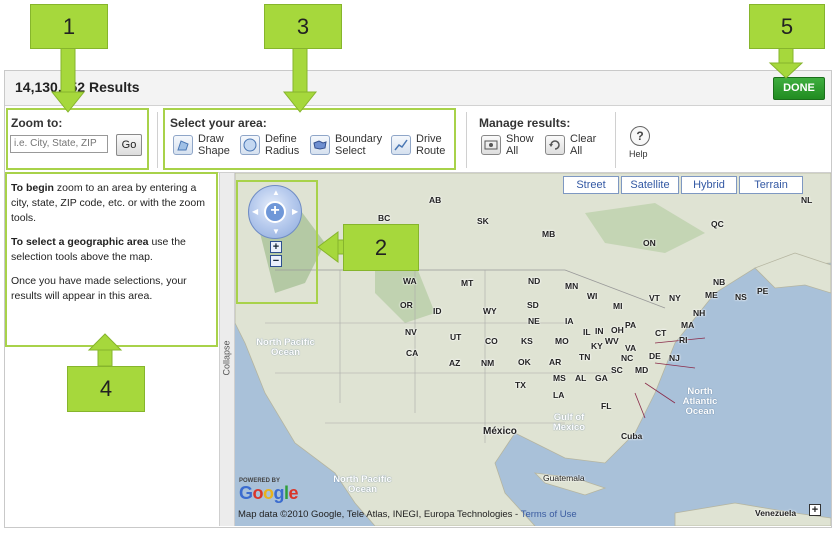 The image size is (833, 536). I want to click on map-label: IN, so click(599, 331).